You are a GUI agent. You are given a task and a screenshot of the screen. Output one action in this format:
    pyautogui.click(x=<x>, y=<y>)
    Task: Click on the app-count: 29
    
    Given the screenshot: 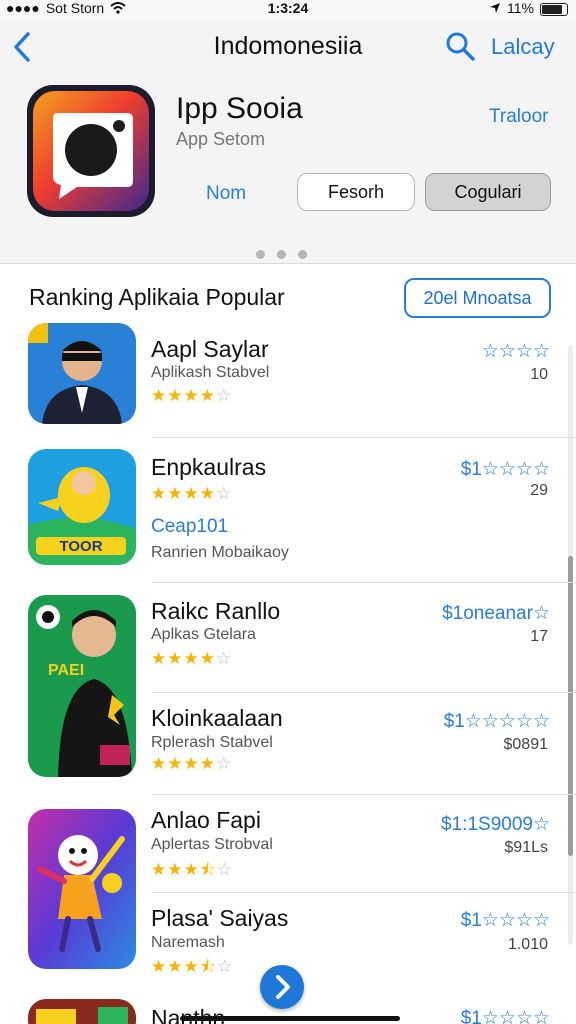 What is the action you would take?
    pyautogui.click(x=539, y=490)
    